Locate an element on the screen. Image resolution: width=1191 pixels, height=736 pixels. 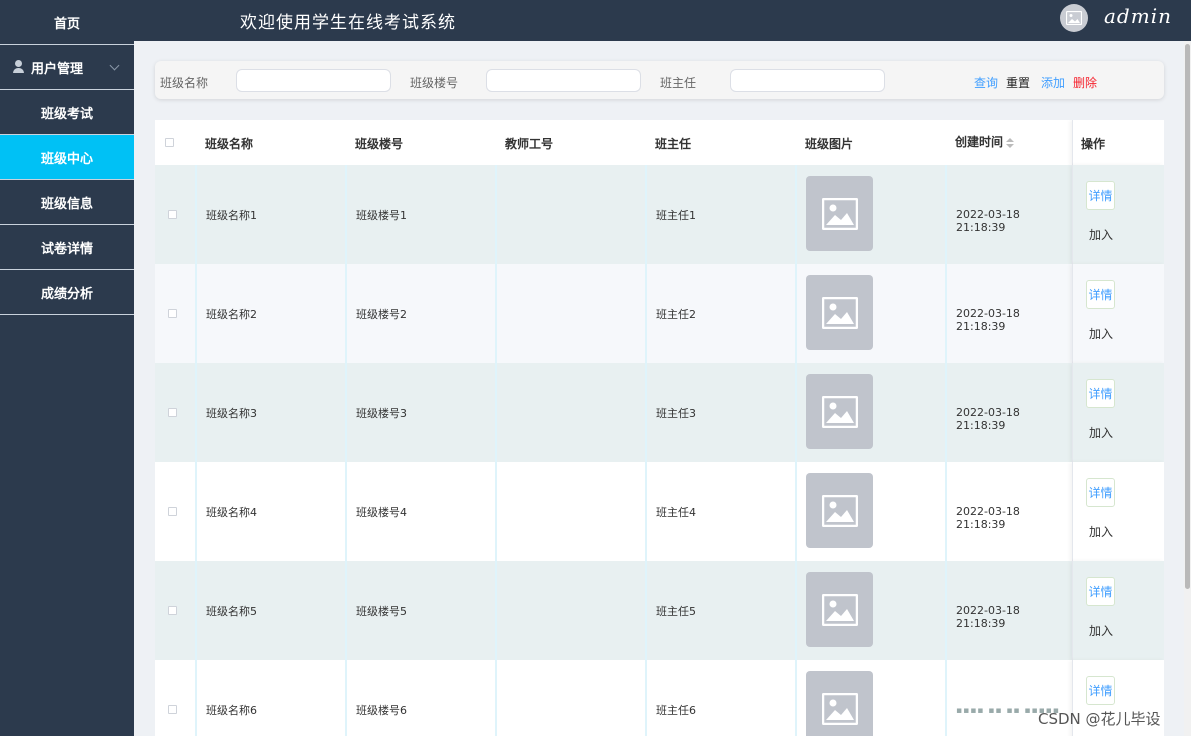
table-row: 班级名称3 班级楼号3 班主任3 2022-03-18 21:18:39 详情 加入 is located at coordinates (659, 412).